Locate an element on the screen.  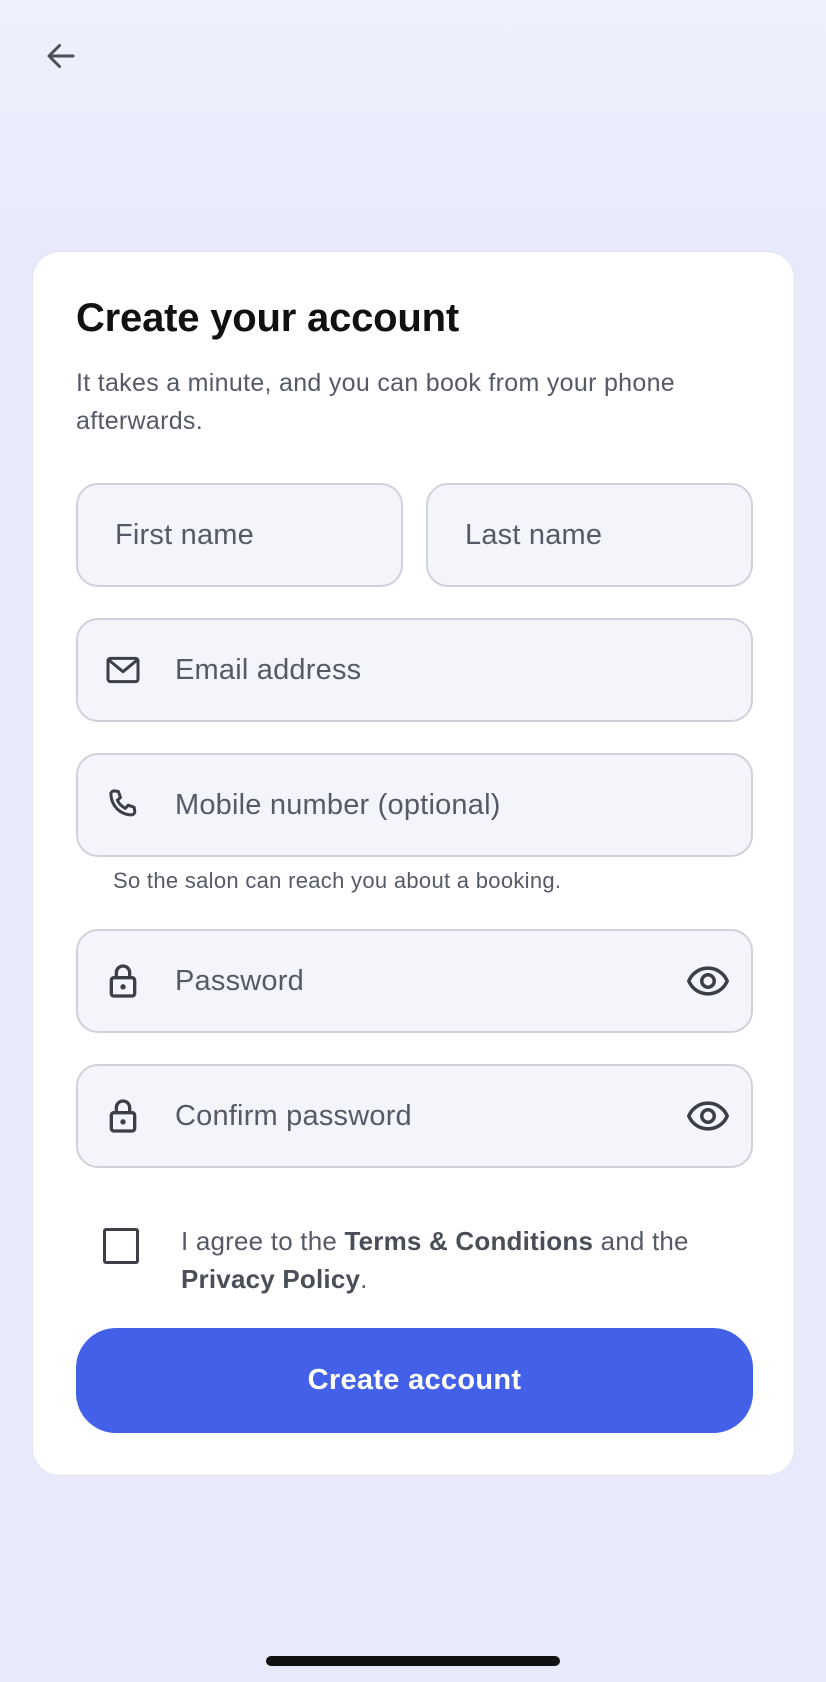
agree-checkbox is located at coordinates (121, 1246).